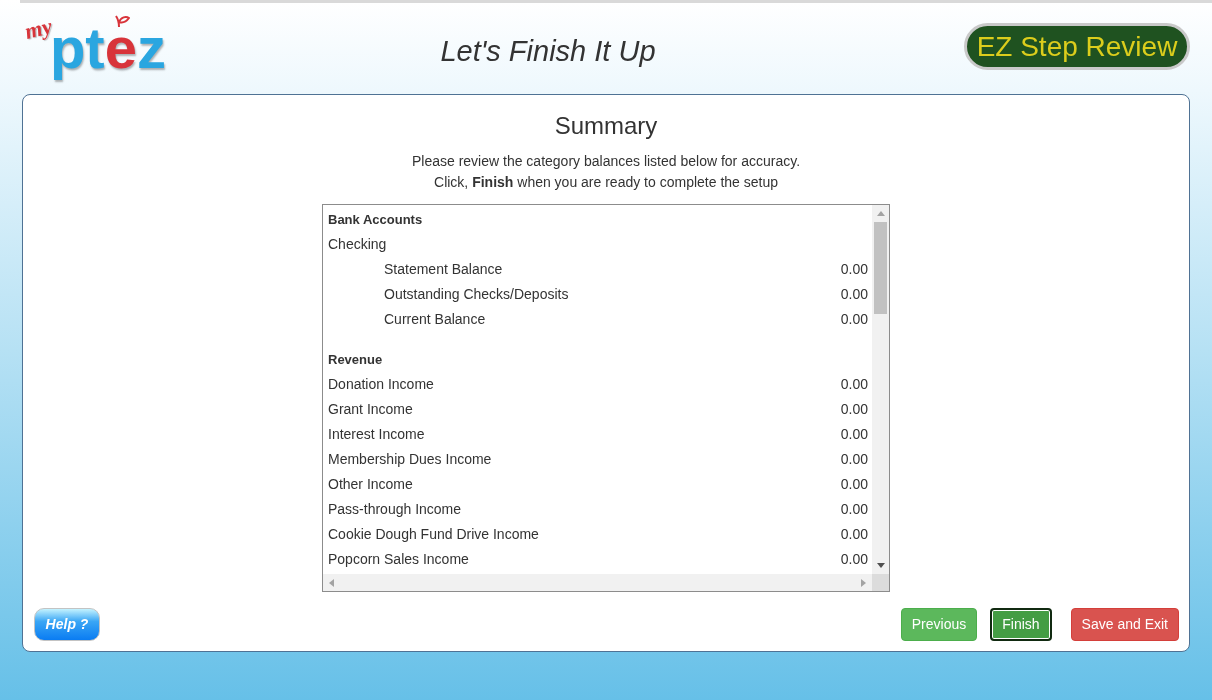 This screenshot has width=1212, height=700. What do you see at coordinates (331, 582) in the screenshot?
I see `scroll-left-arrow-icon` at bounding box center [331, 582].